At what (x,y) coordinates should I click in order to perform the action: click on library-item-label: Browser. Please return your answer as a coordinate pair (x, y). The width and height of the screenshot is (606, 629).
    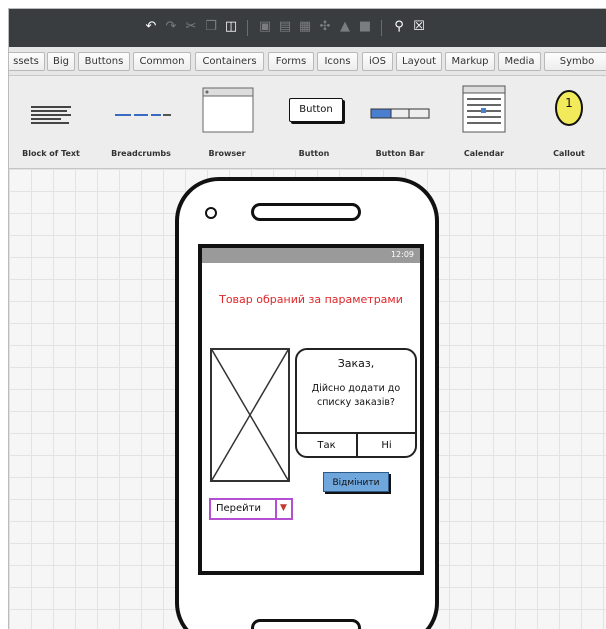
    Looking at the image, I should click on (227, 153).